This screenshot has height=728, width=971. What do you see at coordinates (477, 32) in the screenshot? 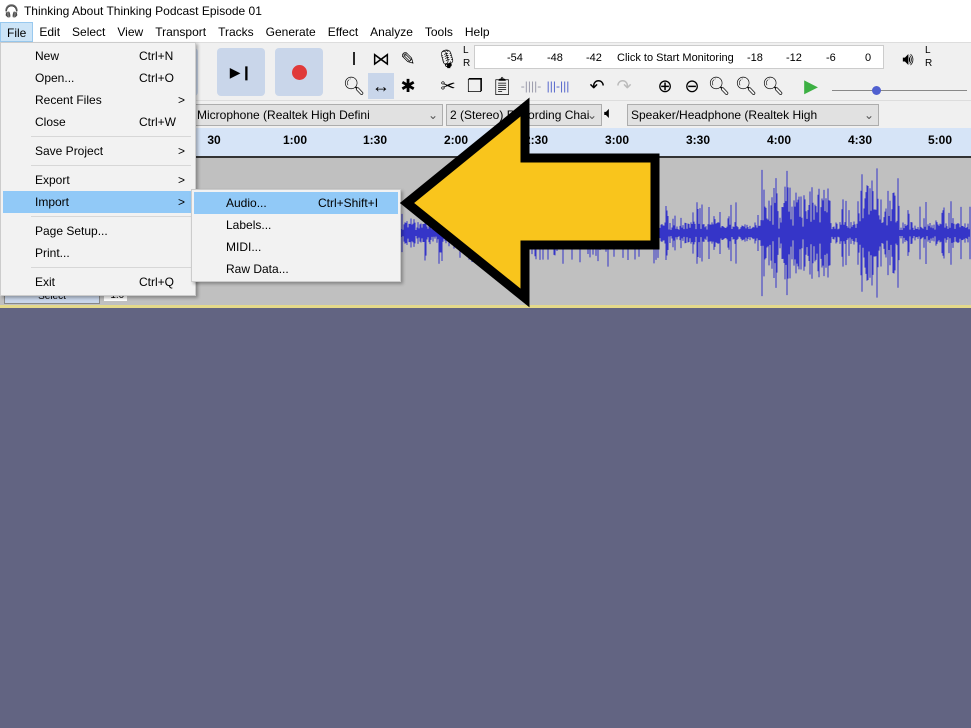
I see `menu-help: Help` at bounding box center [477, 32].